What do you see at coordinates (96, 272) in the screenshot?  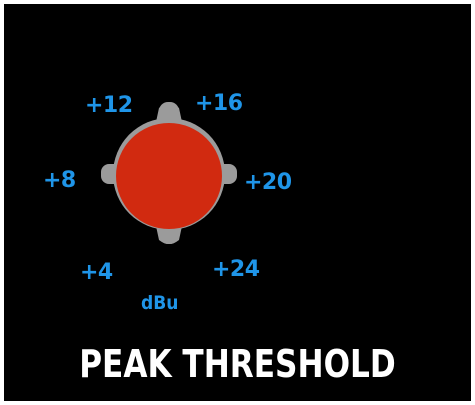 I see `scale-label-plus-4: +4` at bounding box center [96, 272].